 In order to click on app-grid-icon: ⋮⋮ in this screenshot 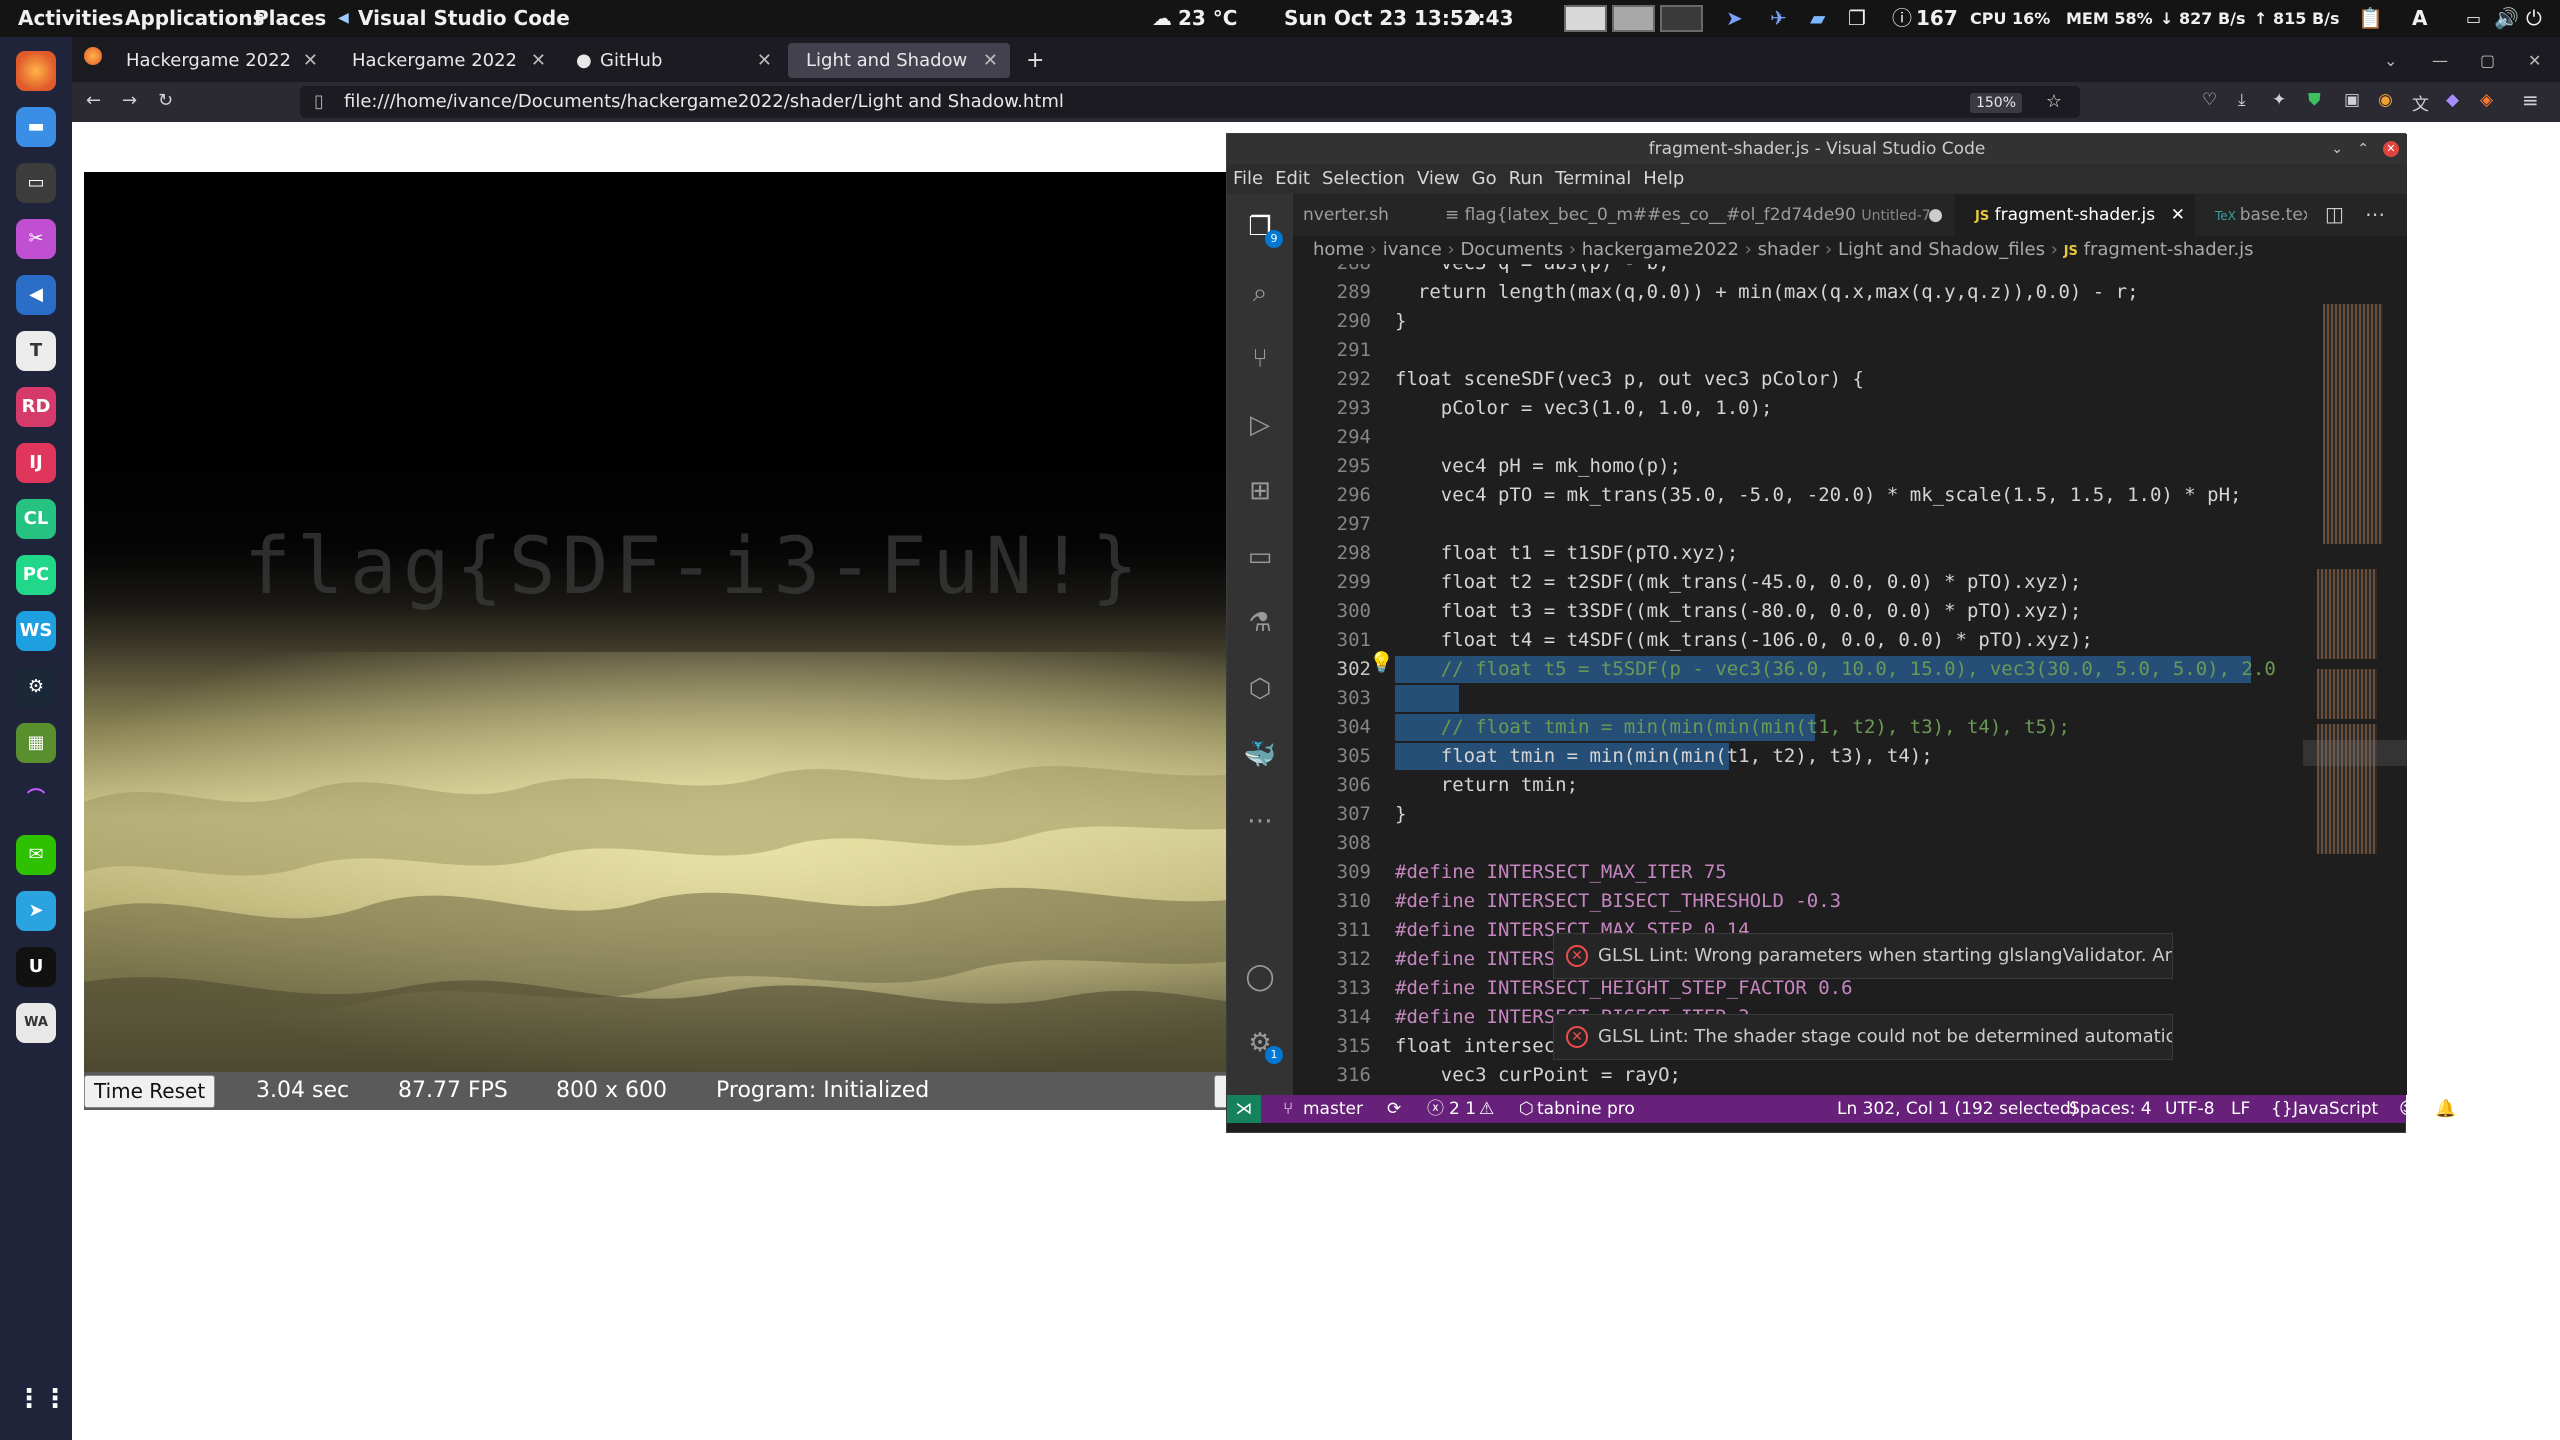, I will do `click(42, 1399)`.